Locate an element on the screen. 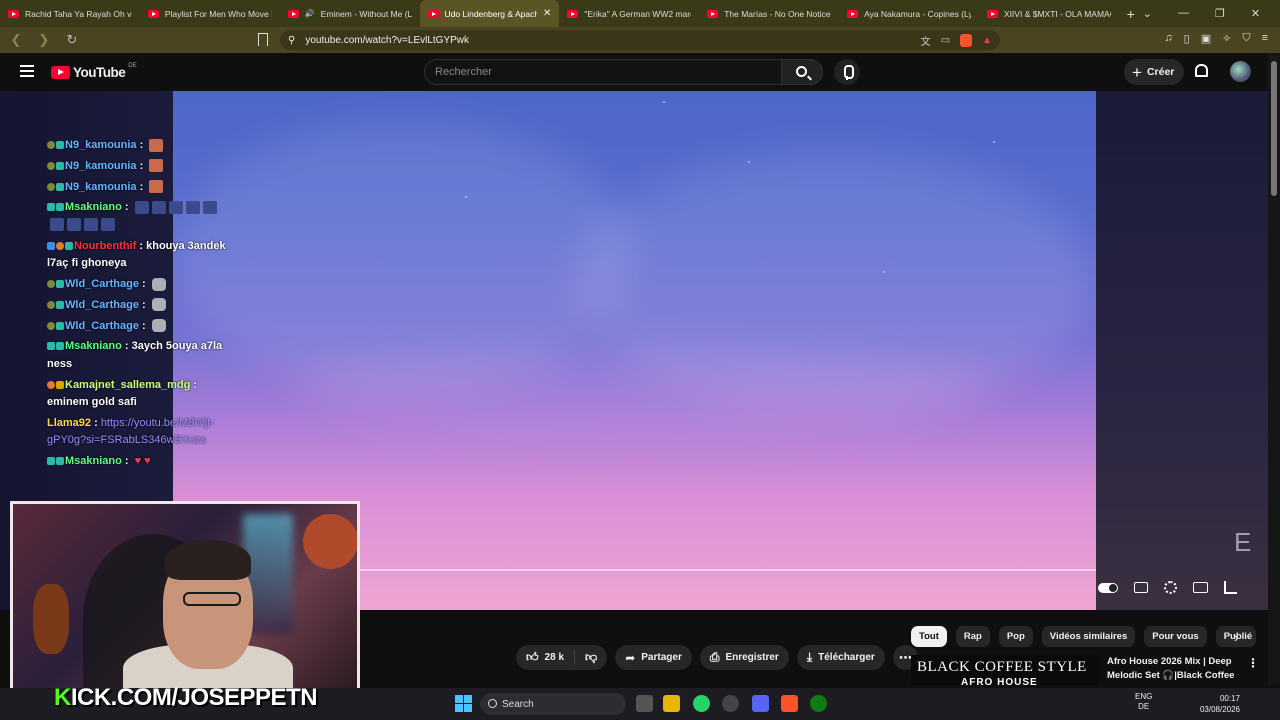 Image resolution: width=1280 pixels, height=720 pixels. youtube-play-logo-icon is located at coordinates (60, 72).